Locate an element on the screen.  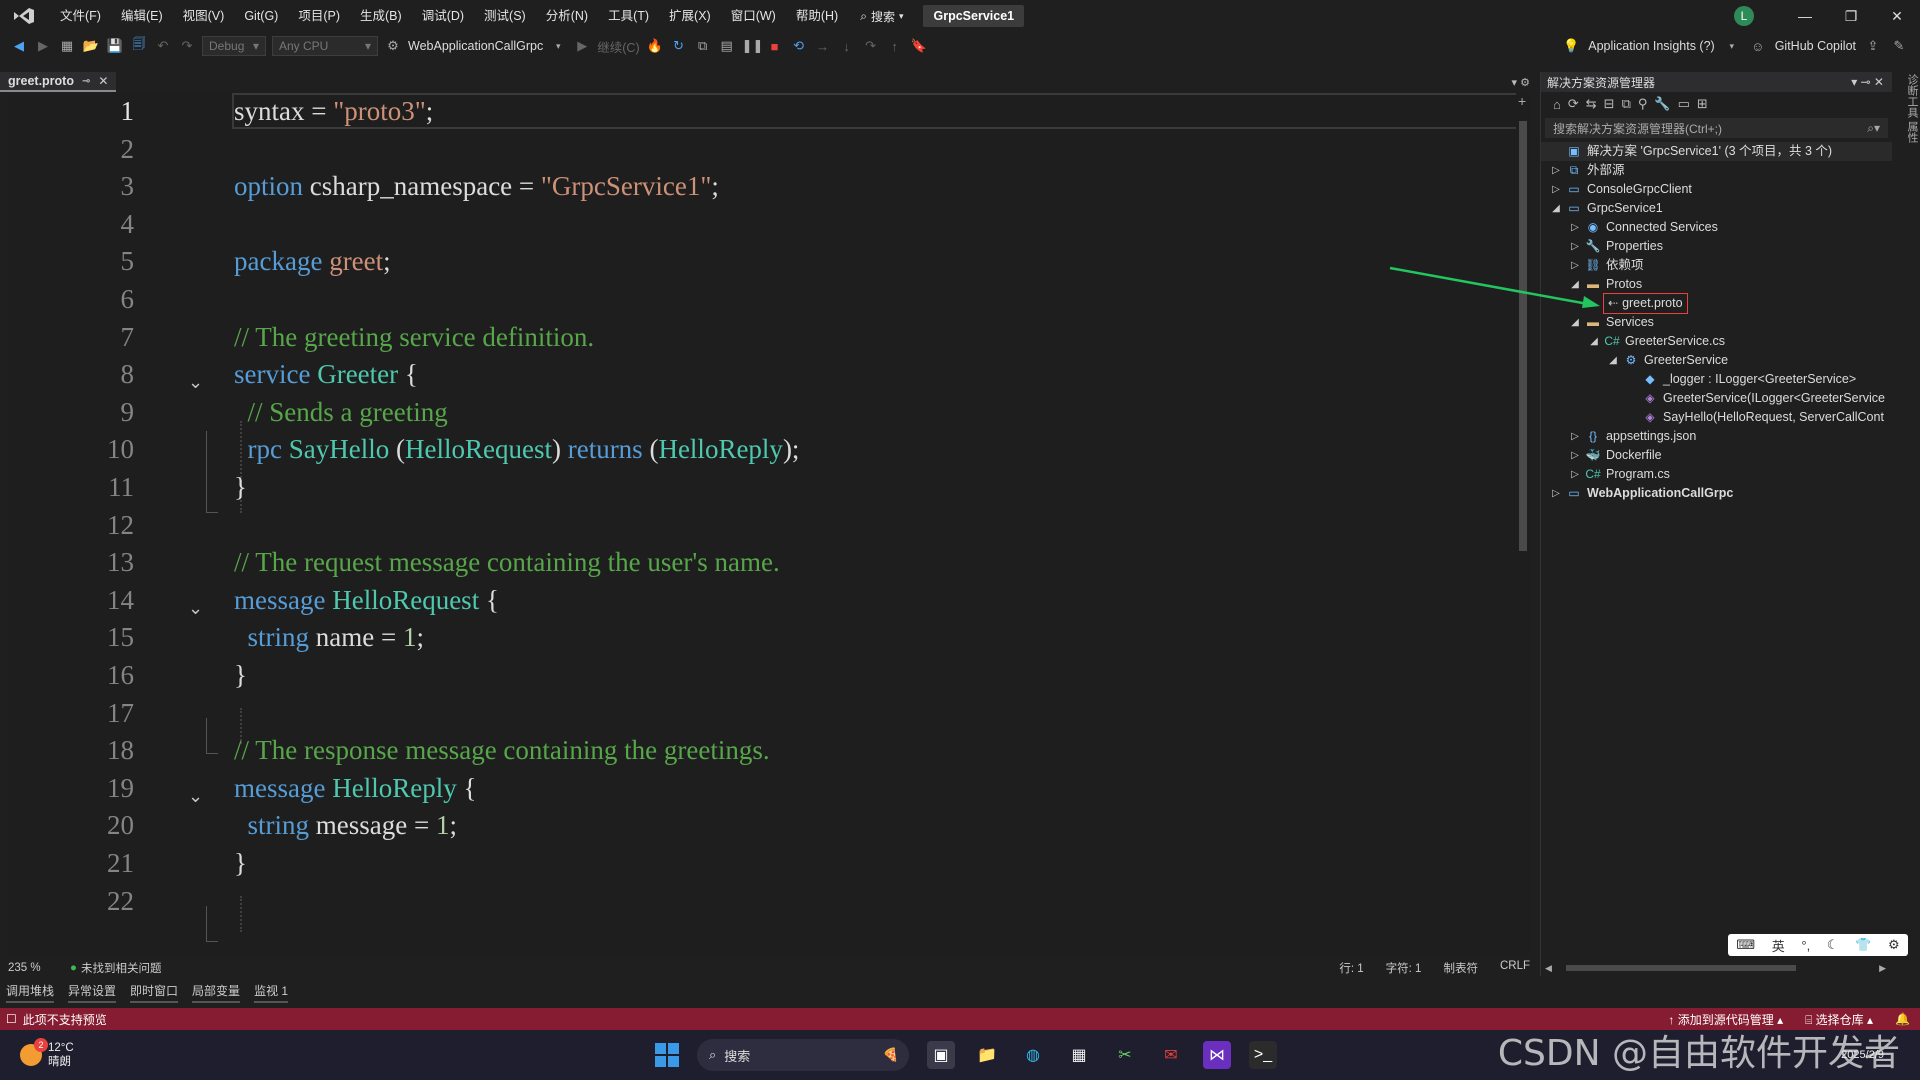
menu-item: 窗口(W) is located at coordinates (753, 16).